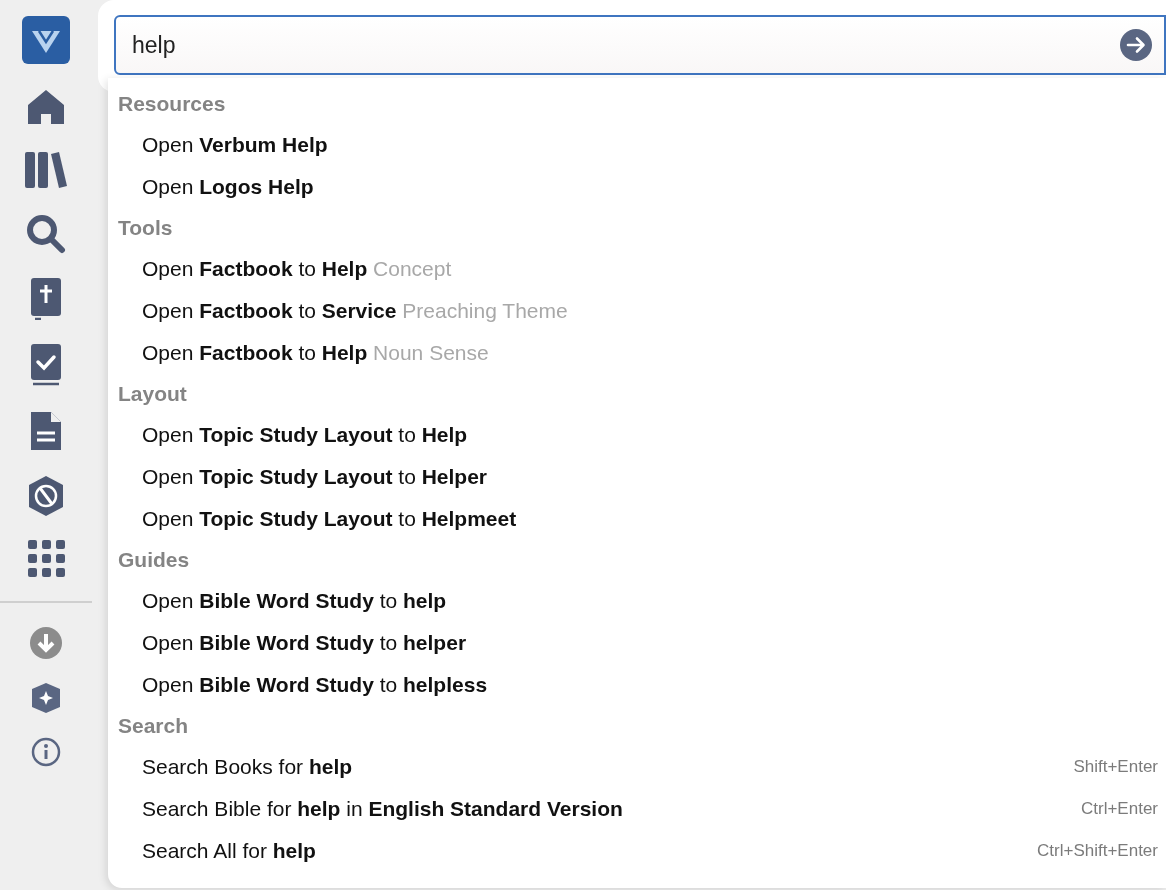 The height and width of the screenshot is (890, 1166). What do you see at coordinates (46, 558) in the screenshot?
I see `app-grid-icon` at bounding box center [46, 558].